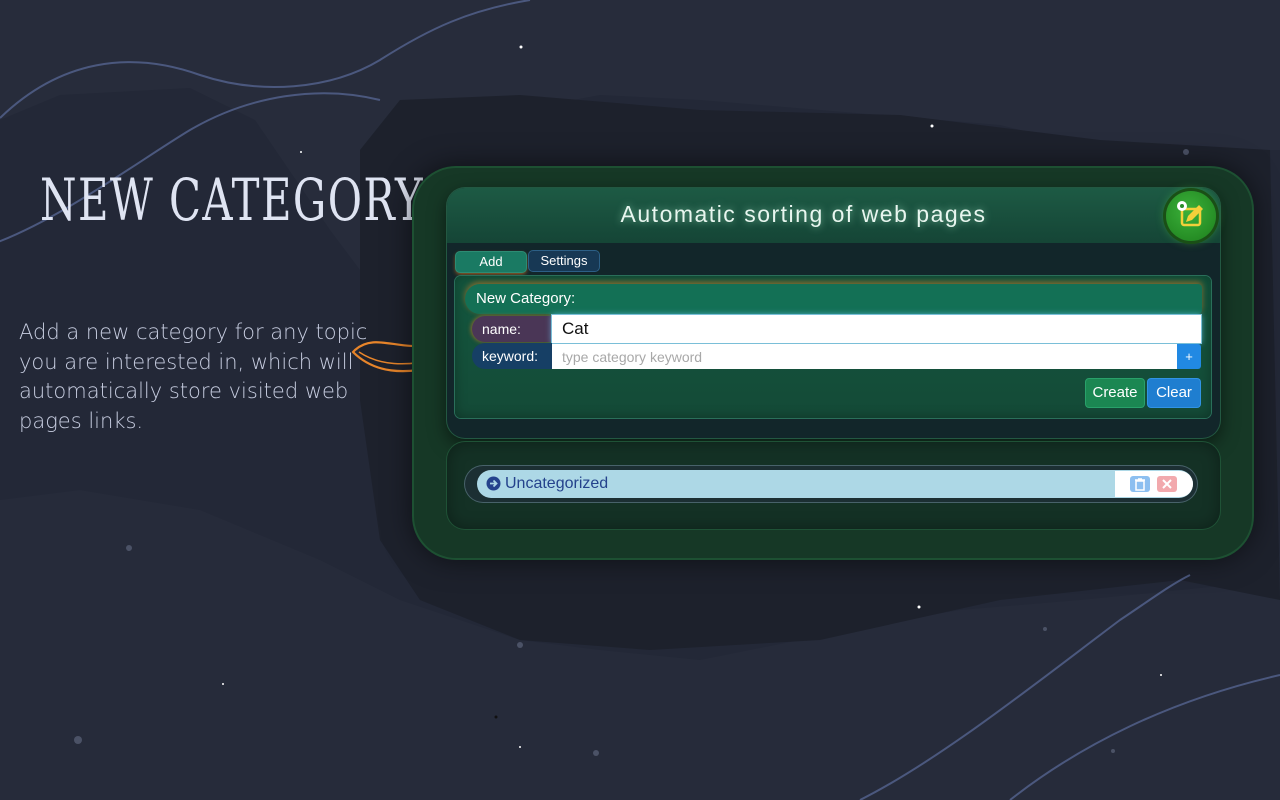 The width and height of the screenshot is (1280, 800). What do you see at coordinates (1115, 393) in the screenshot?
I see `create-button: Create` at bounding box center [1115, 393].